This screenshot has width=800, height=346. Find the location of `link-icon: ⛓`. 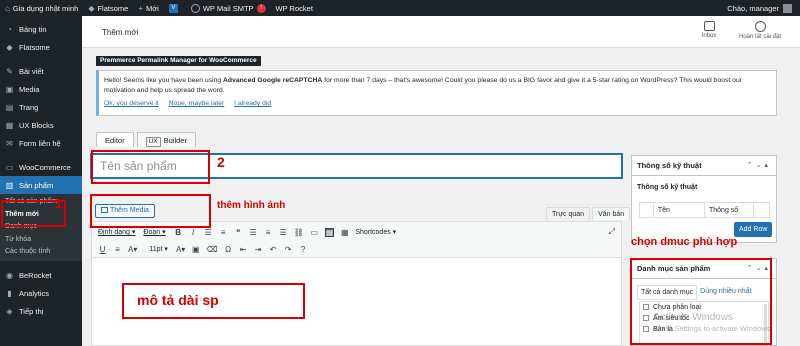

link-icon: ⛓ is located at coordinates (299, 232).